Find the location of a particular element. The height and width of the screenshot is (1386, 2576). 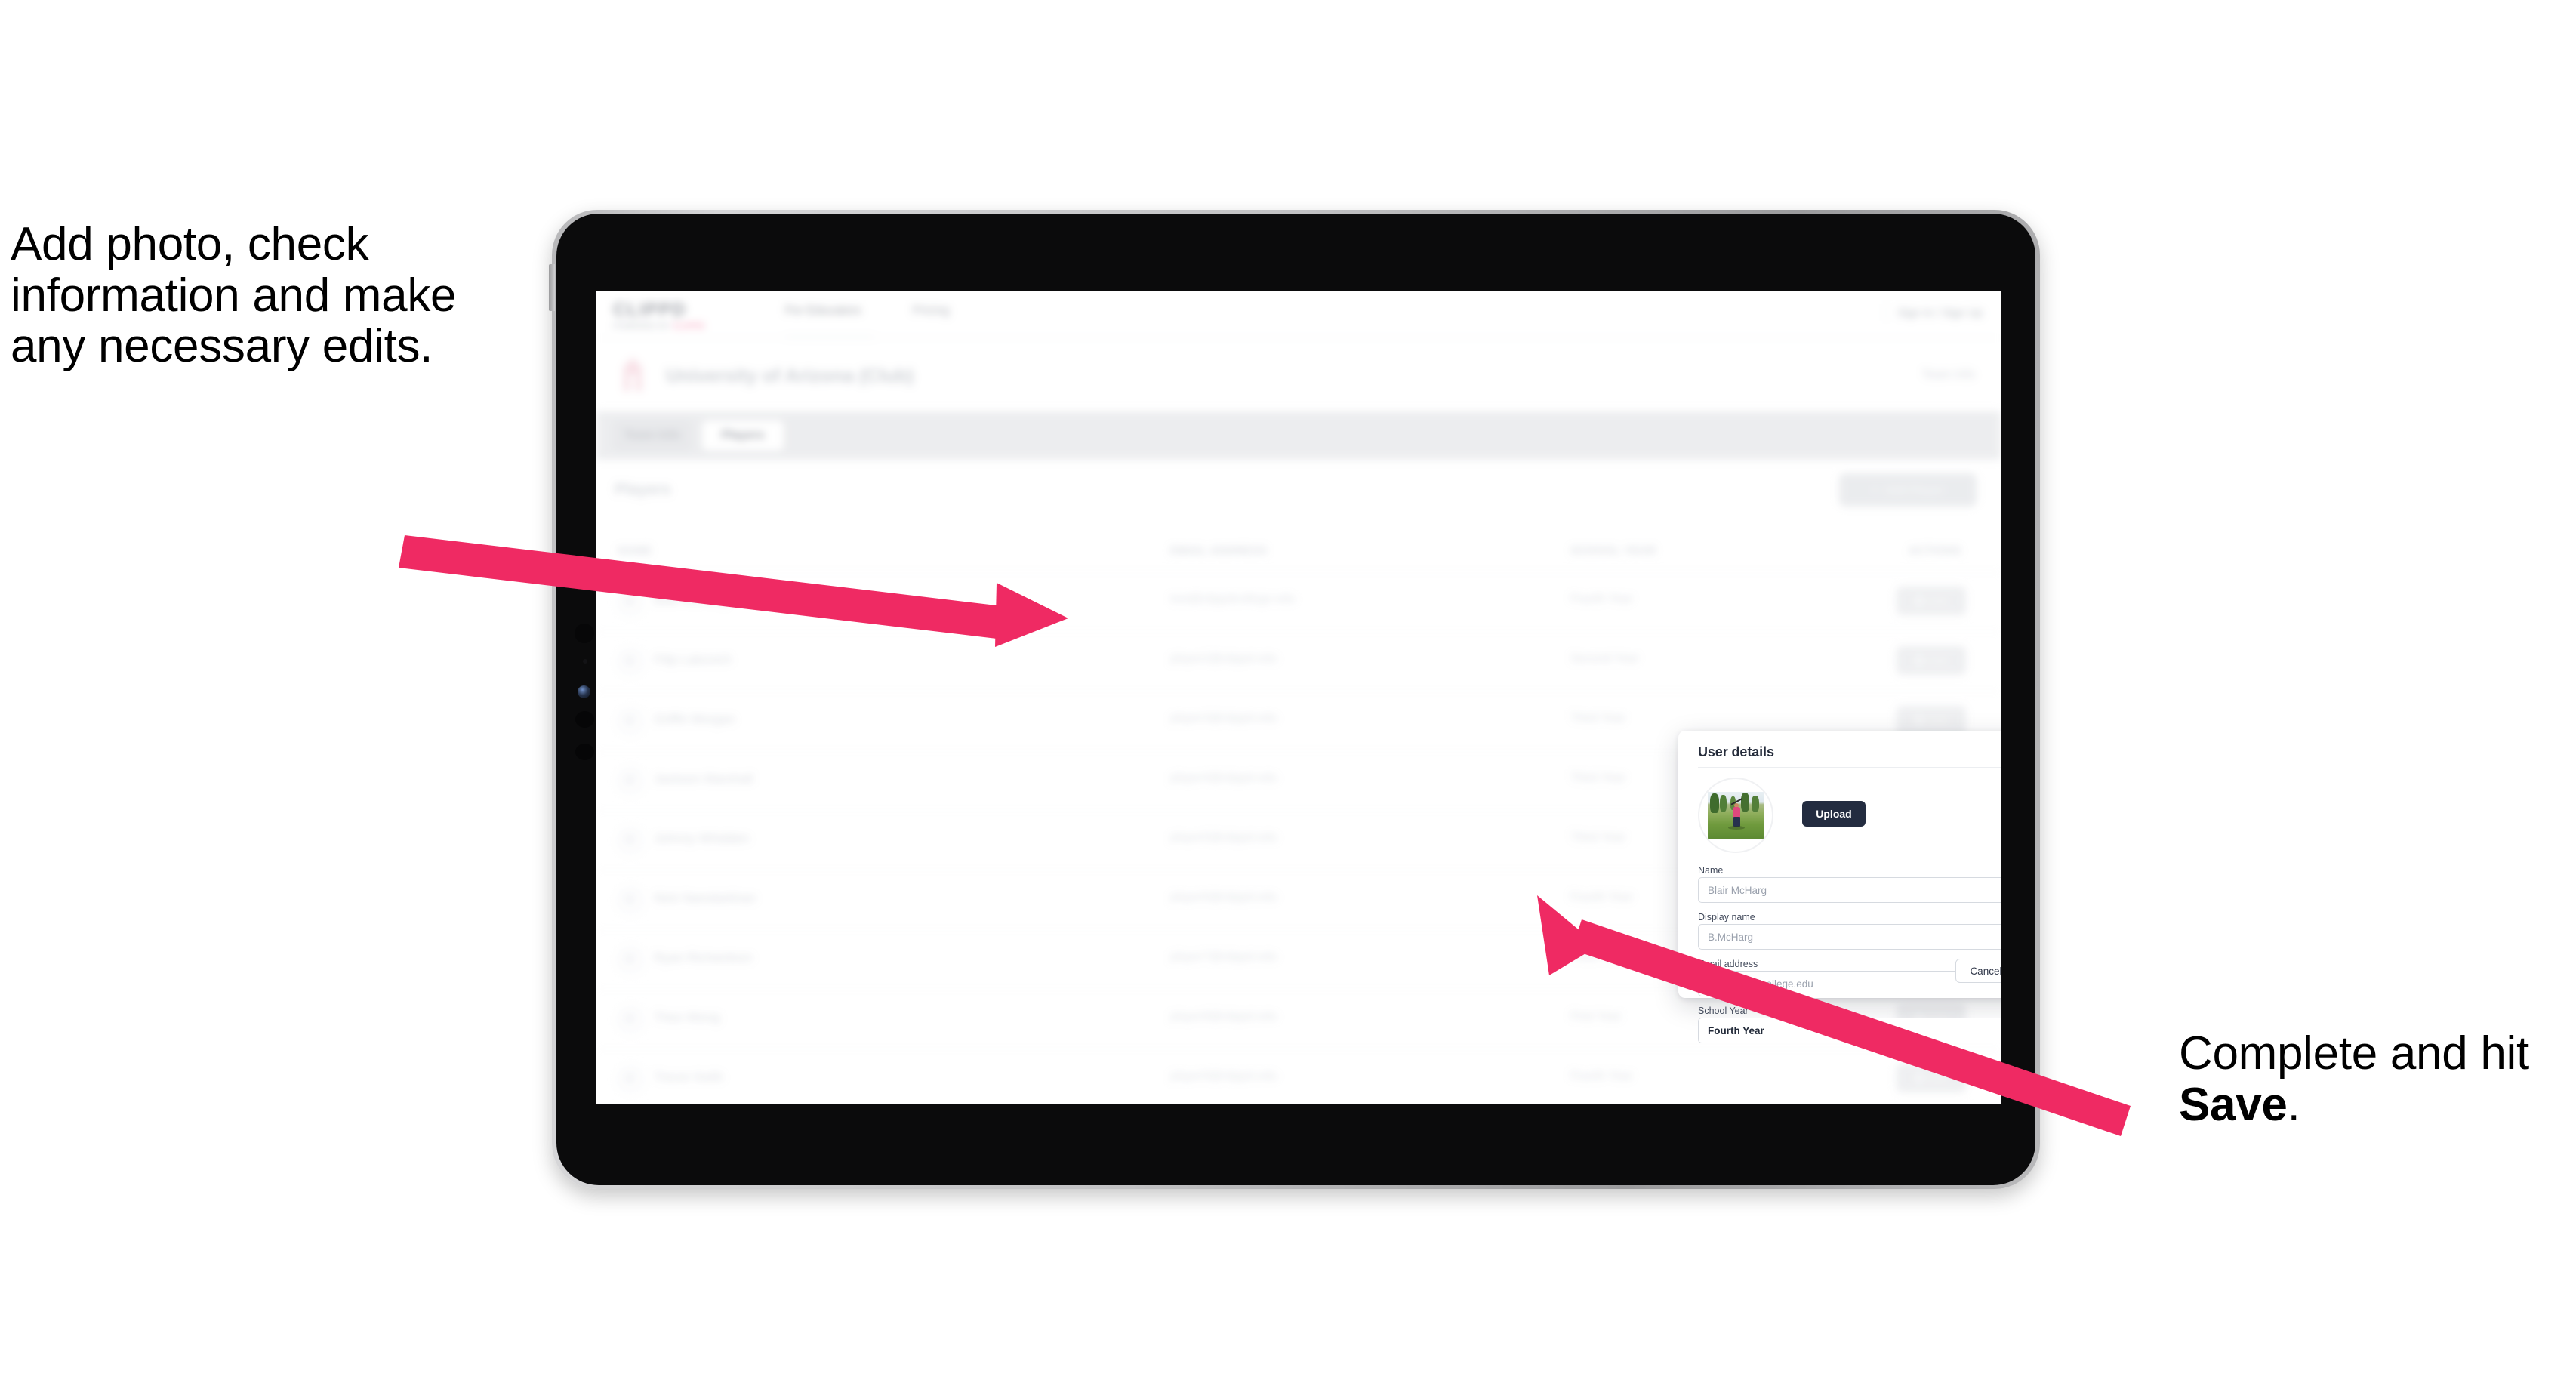

tablet-side-button is located at coordinates (552, 287).